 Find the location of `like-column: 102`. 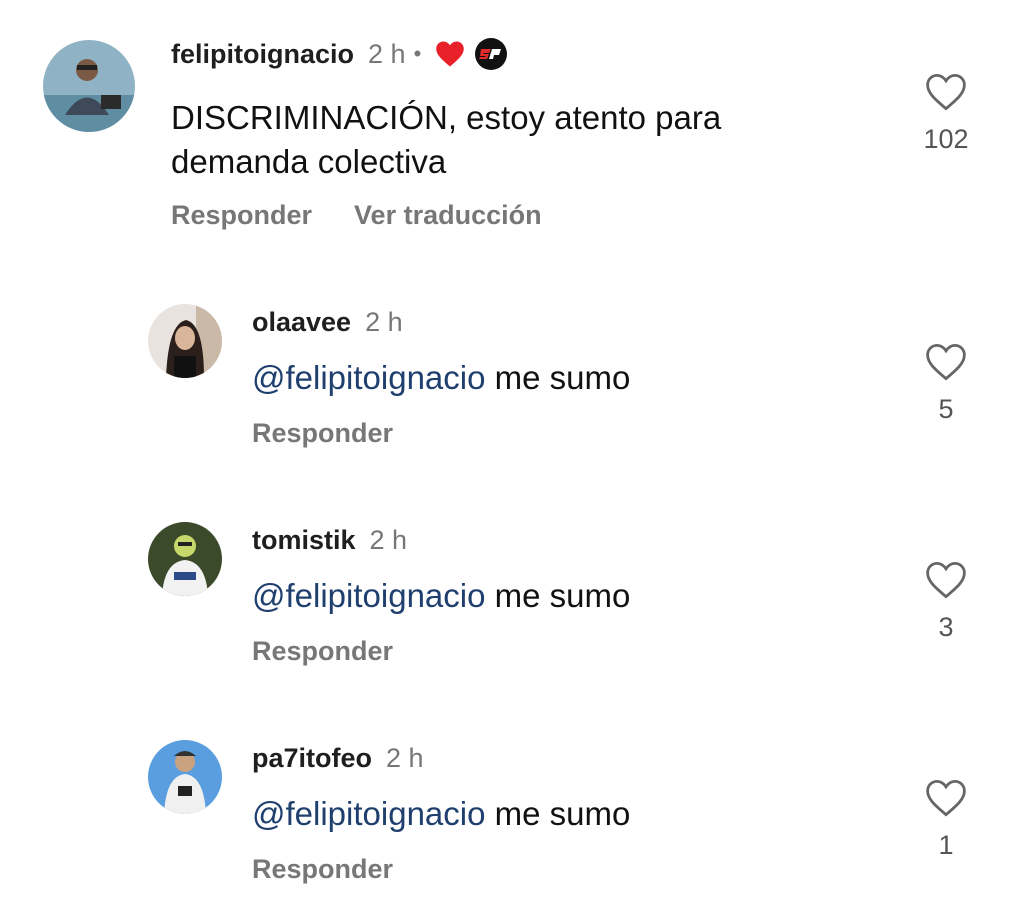

like-column: 102 is located at coordinates (946, 113).